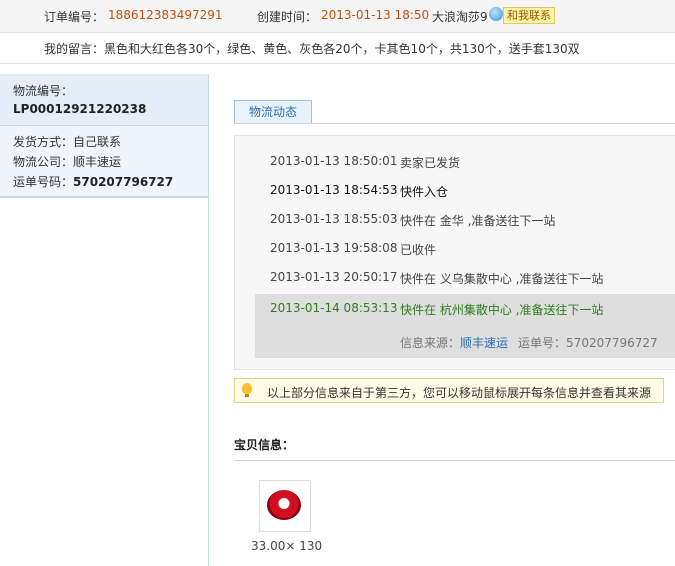 The image size is (675, 566). What do you see at coordinates (375, 15) in the screenshot?
I see `created-time: 2013-01-13 18:50` at bounding box center [375, 15].